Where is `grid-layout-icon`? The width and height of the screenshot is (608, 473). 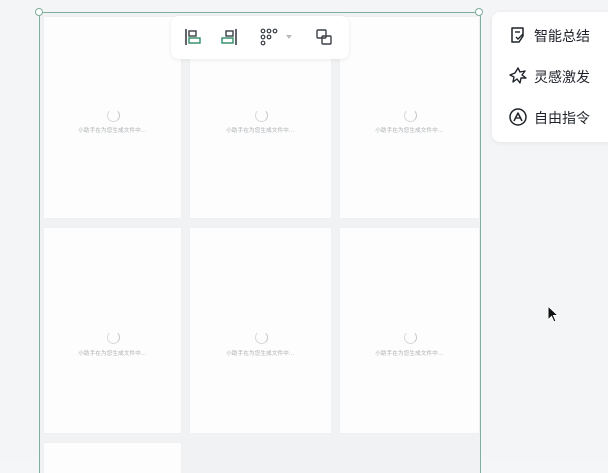 grid-layout-icon is located at coordinates (269, 37).